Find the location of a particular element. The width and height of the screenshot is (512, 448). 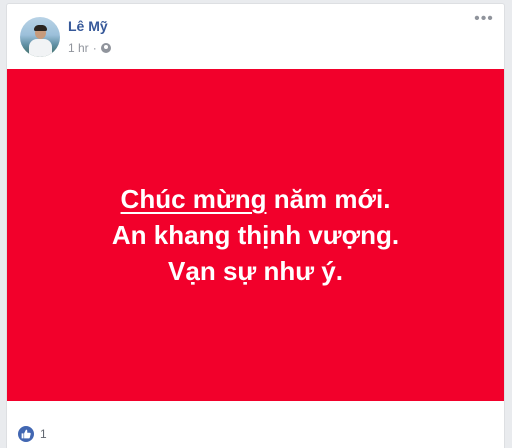

banner-line-2: An khang thịnh vượng. is located at coordinates (255, 235).